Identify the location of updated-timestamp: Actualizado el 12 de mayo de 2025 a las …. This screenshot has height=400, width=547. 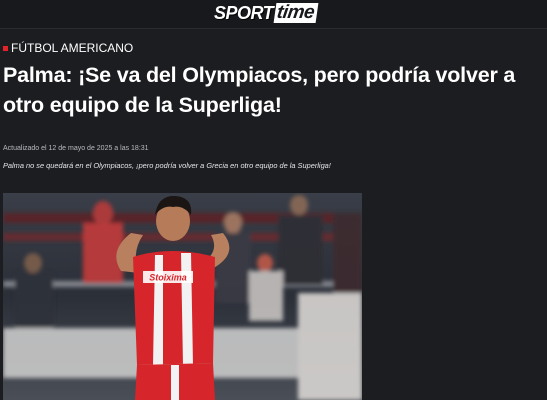
(76, 148).